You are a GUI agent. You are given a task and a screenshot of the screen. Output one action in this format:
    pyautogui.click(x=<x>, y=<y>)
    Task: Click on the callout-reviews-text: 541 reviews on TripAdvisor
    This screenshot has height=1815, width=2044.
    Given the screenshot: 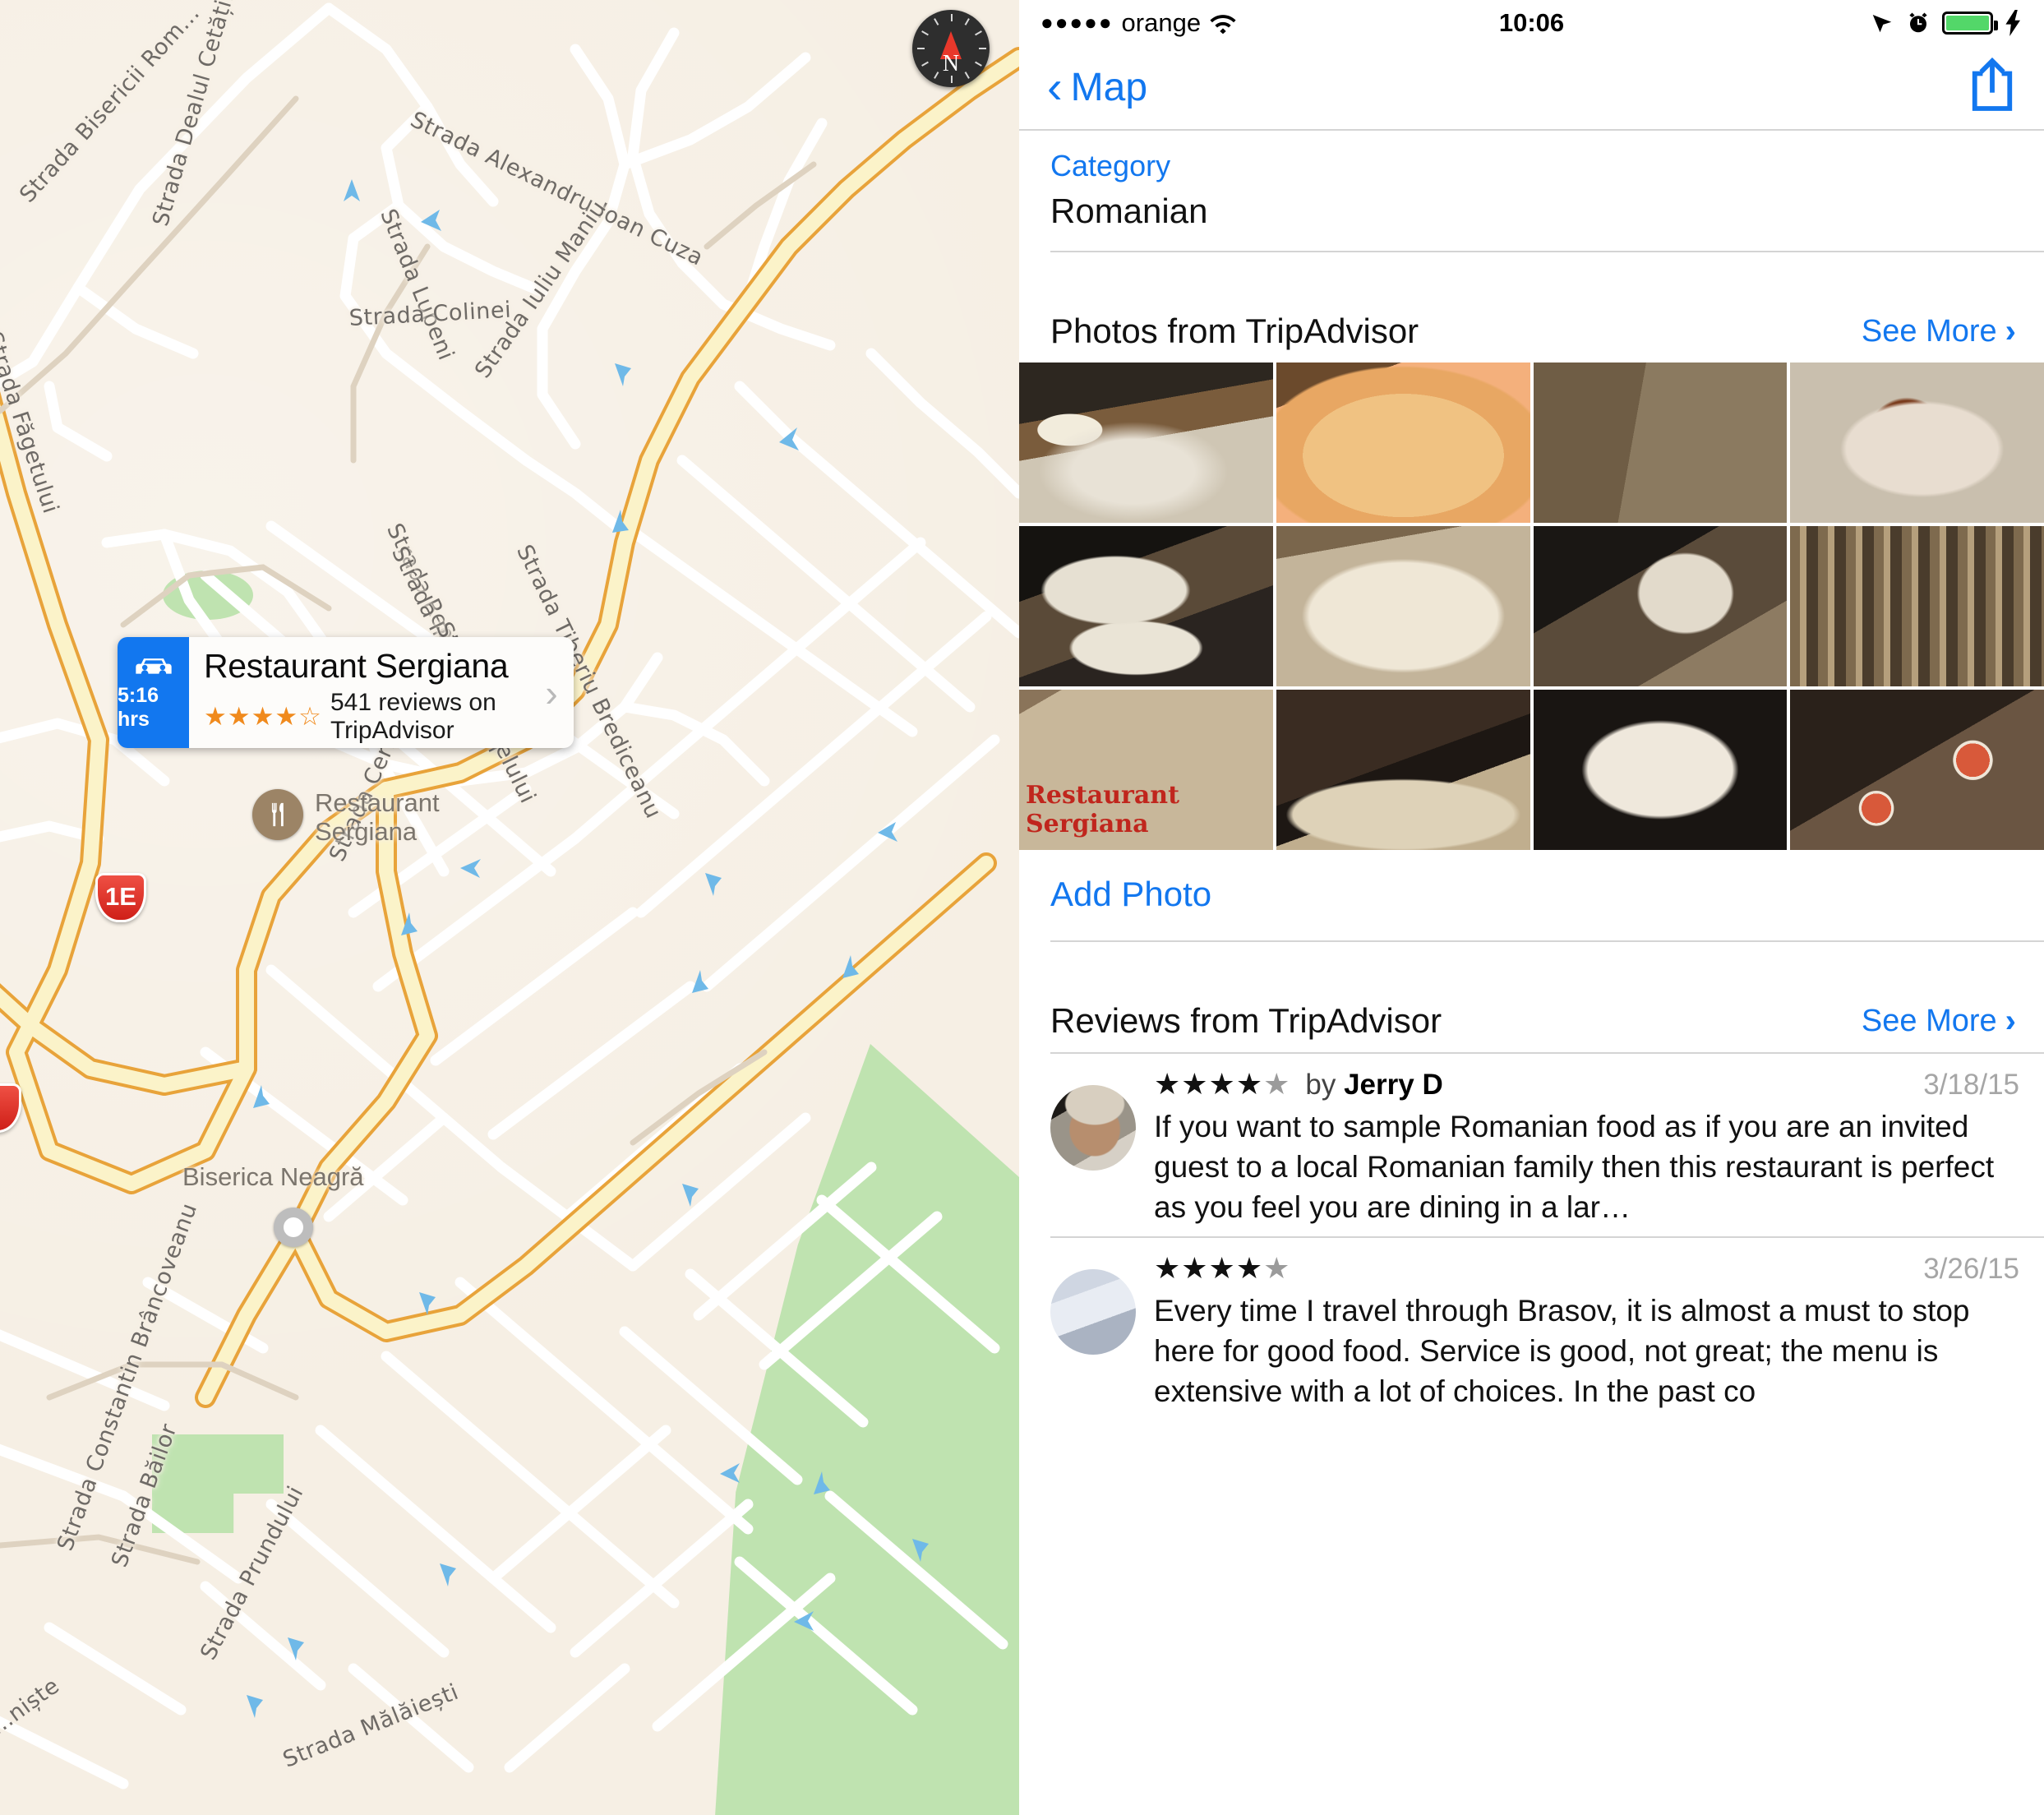 What is the action you would take?
    pyautogui.click(x=413, y=716)
    